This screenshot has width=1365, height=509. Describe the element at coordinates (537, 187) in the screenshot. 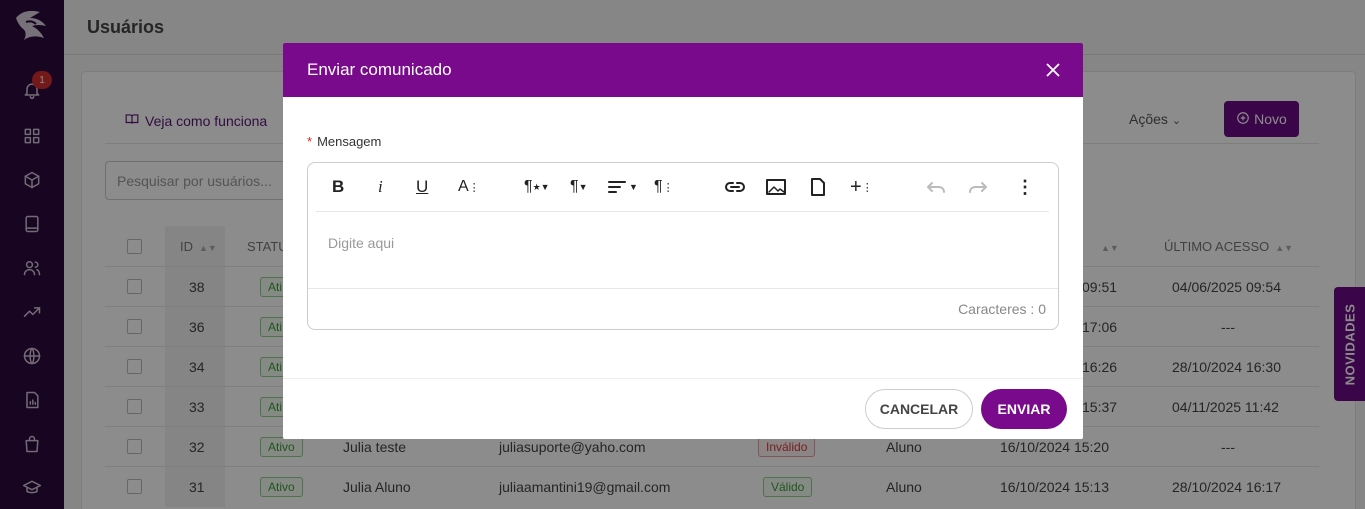

I see `paragraph-style-icon: ¶ ★ ▼` at that location.